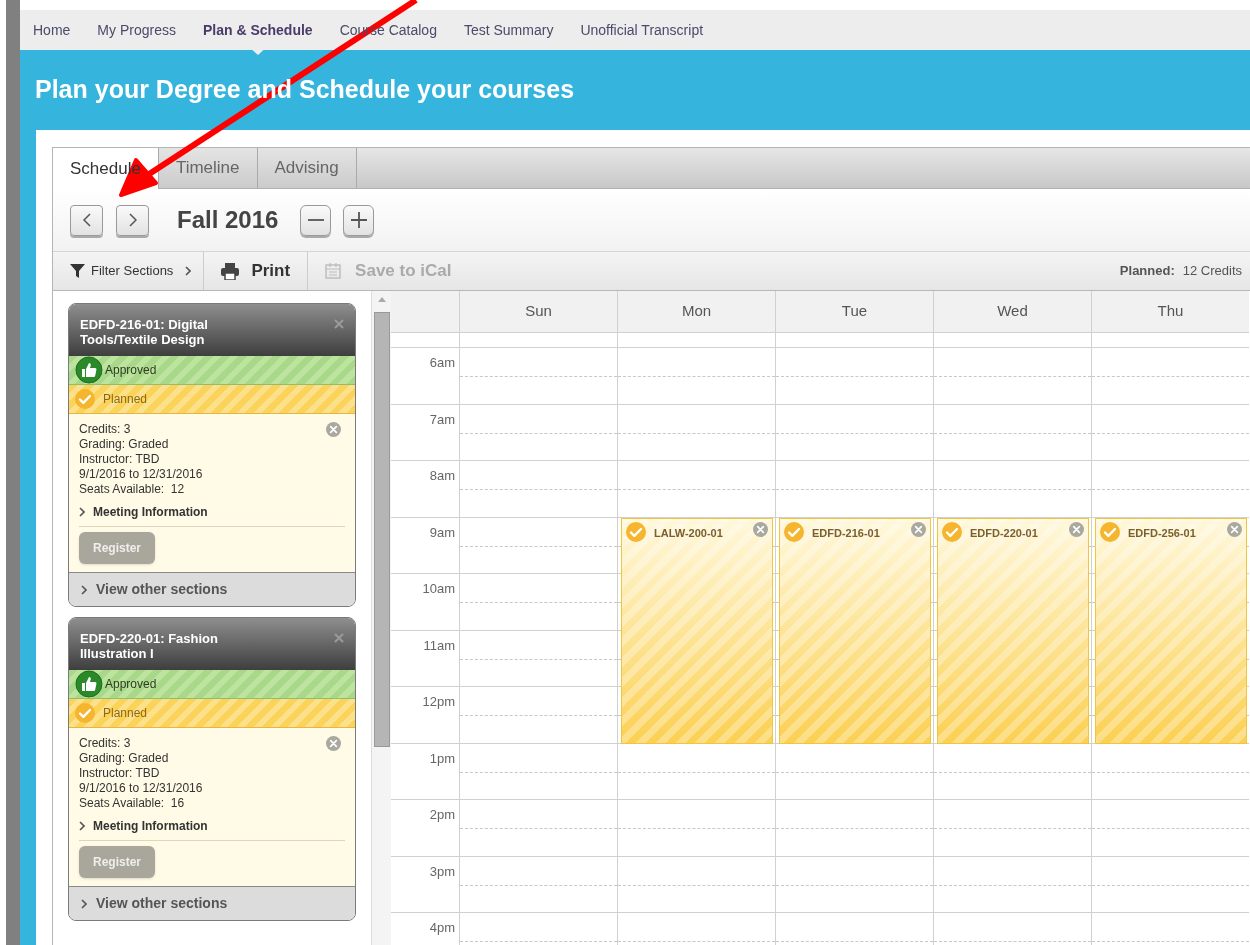 The image size is (1250, 945). I want to click on day-header: Sun, so click(538, 312).